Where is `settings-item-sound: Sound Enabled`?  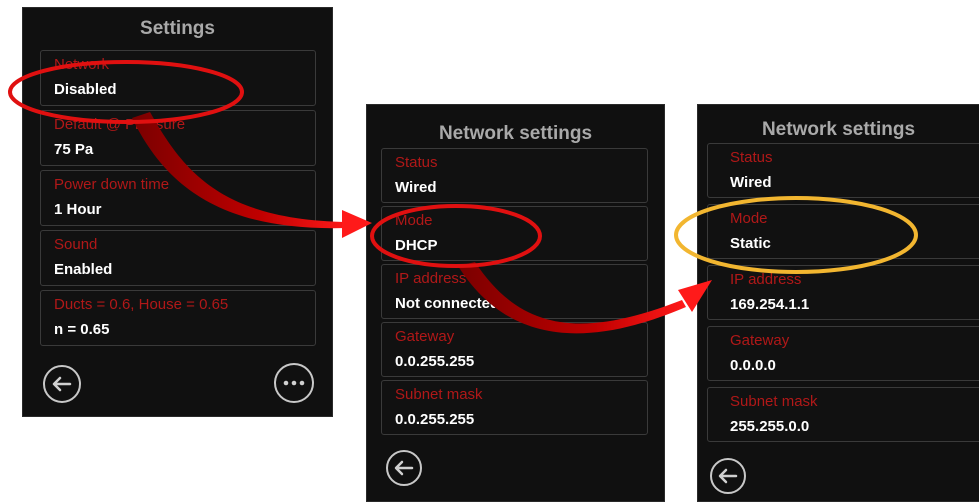
settings-item-sound: Sound Enabled is located at coordinates (178, 258).